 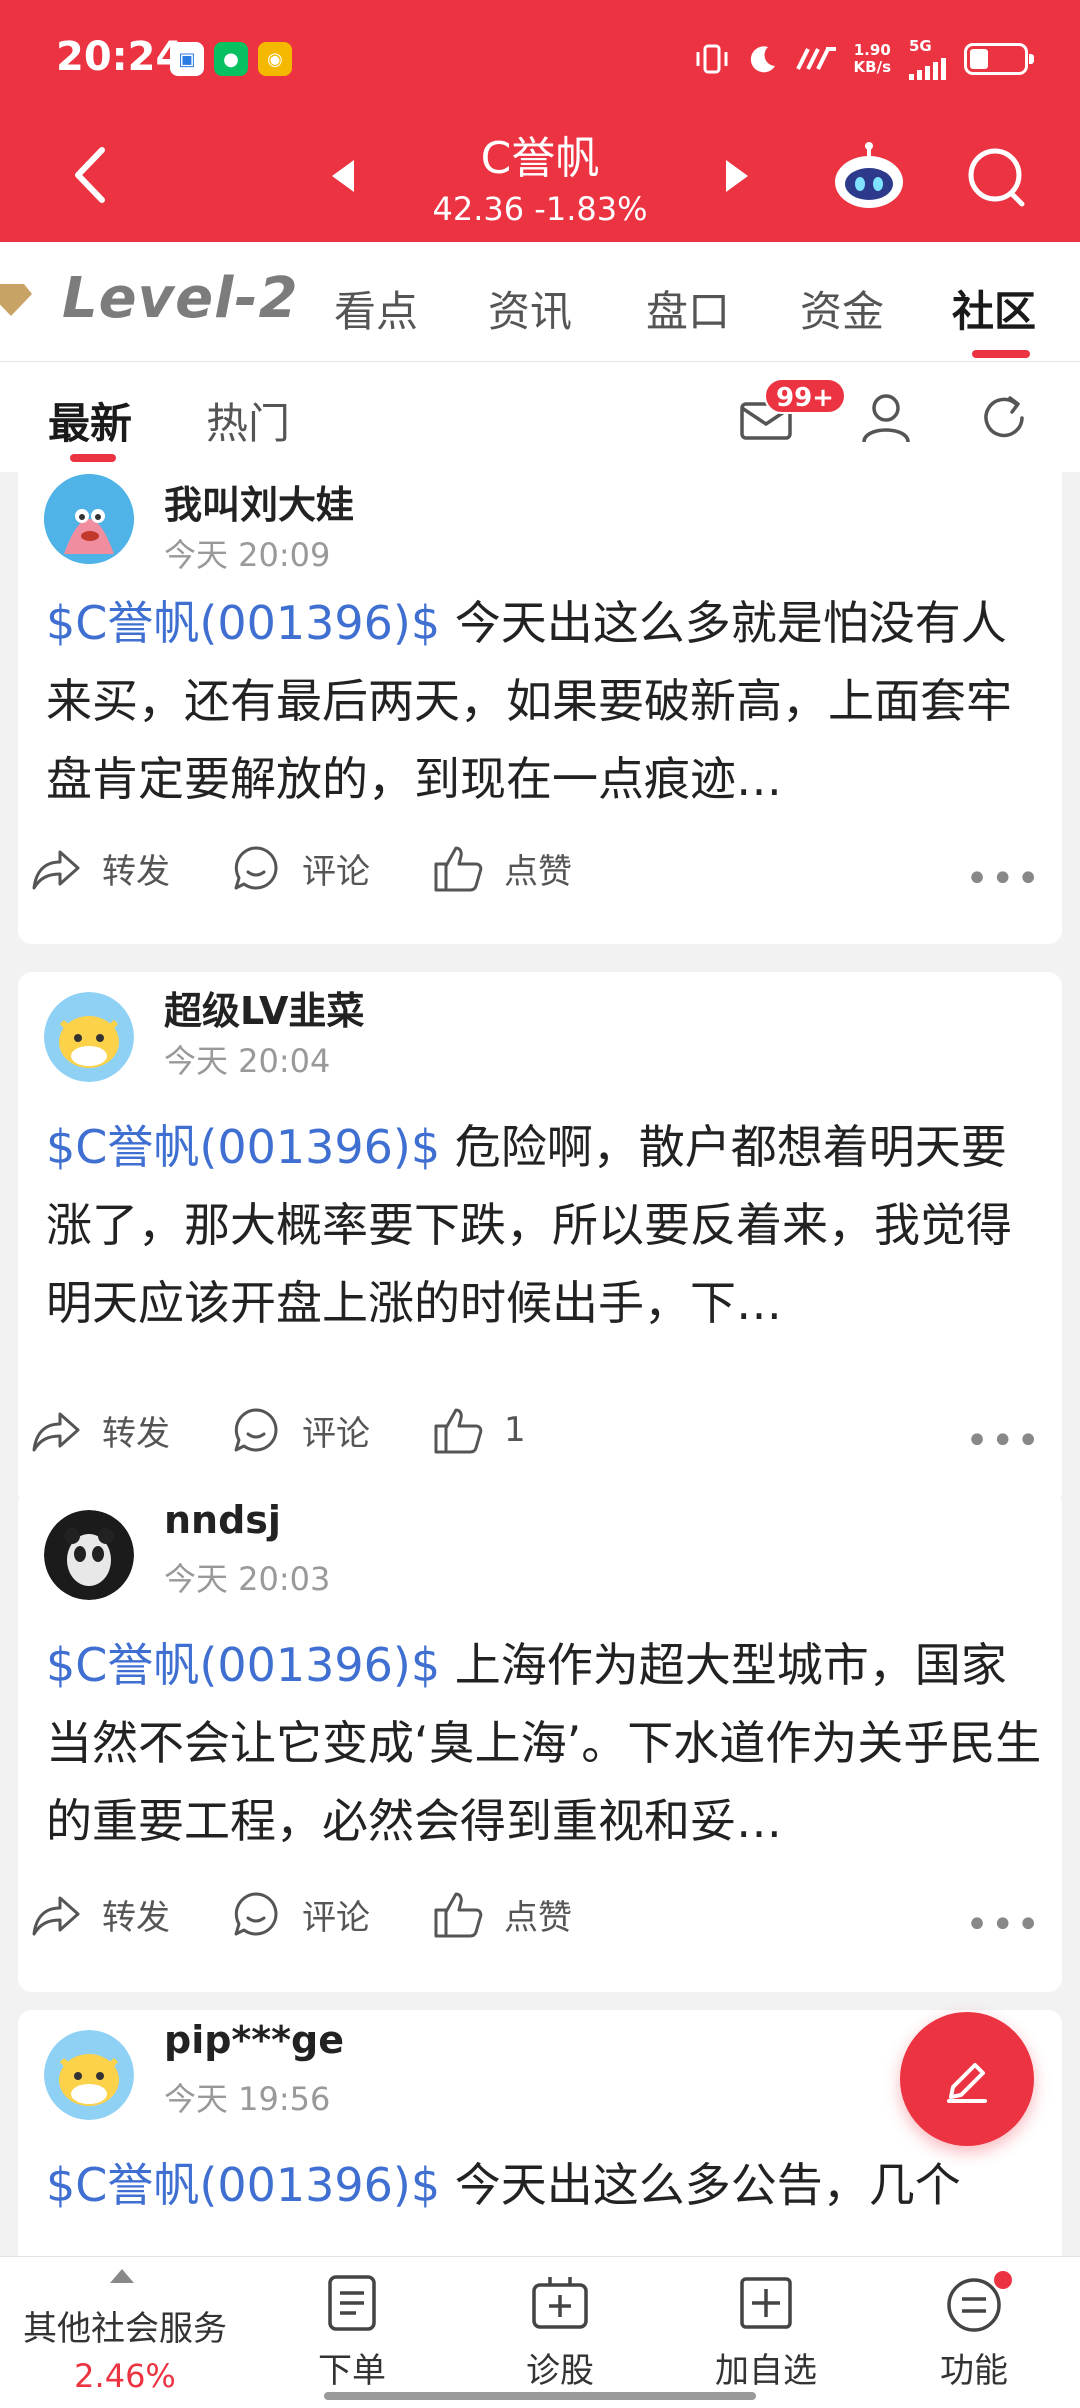 I want to click on tab-order: 下单, so click(x=352, y=2337).